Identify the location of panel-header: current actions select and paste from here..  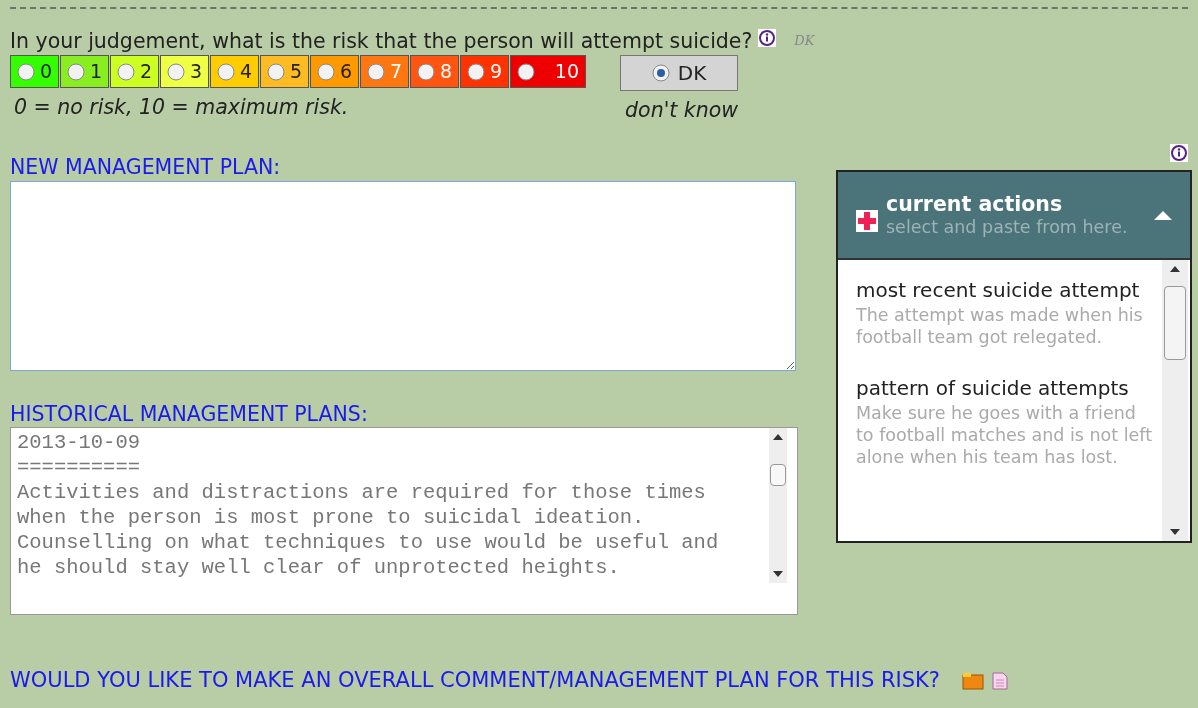
(1014, 215).